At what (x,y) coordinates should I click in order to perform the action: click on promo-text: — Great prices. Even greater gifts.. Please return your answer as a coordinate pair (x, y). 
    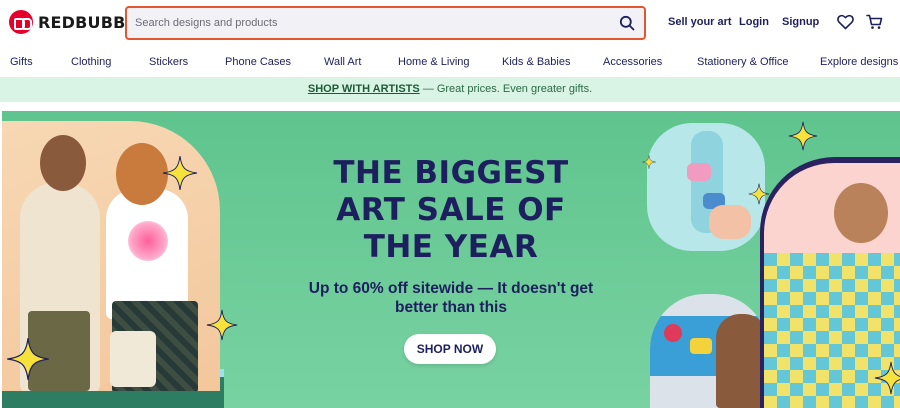
    Looking at the image, I should click on (506, 89).